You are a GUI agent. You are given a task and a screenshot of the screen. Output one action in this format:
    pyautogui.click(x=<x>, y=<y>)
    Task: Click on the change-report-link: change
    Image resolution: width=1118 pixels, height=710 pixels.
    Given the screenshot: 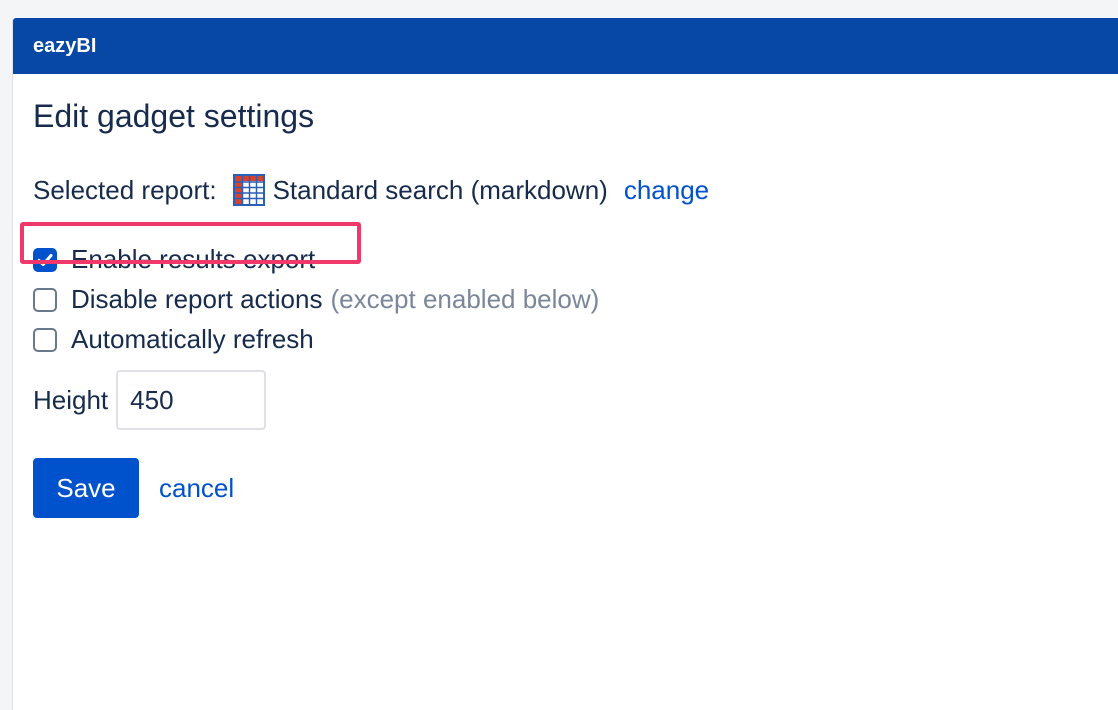 What is the action you would take?
    pyautogui.click(x=666, y=190)
    